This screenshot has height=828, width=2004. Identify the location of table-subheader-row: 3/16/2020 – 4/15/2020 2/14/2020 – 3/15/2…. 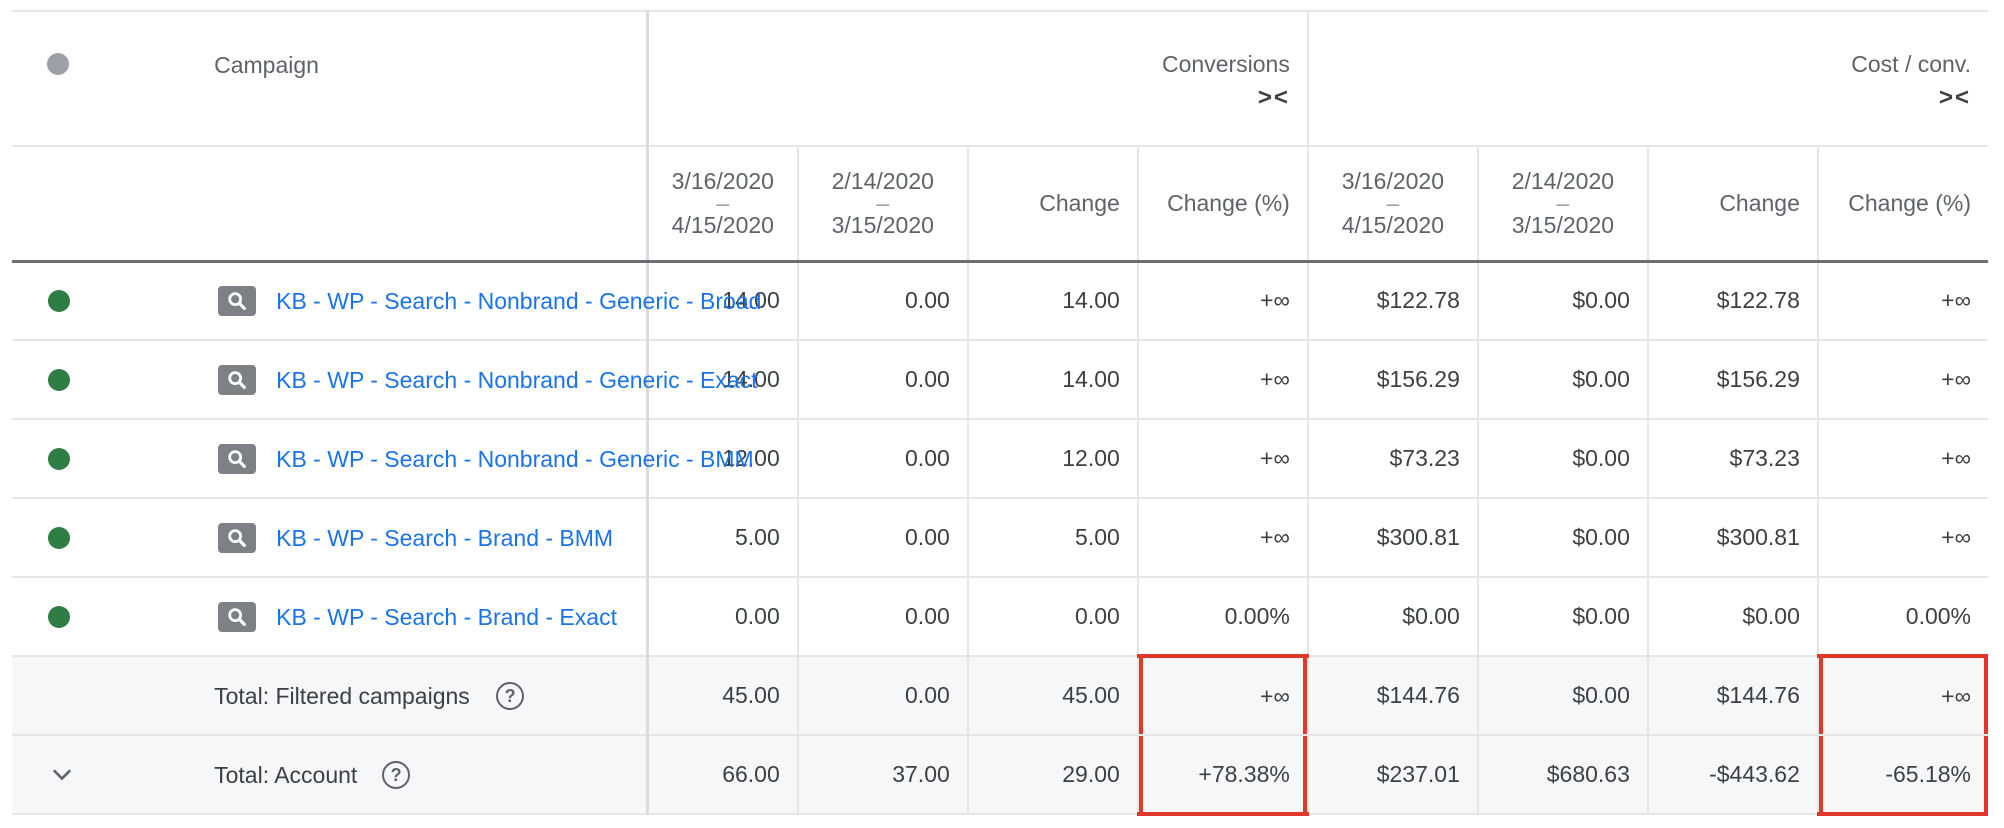
(1000, 204).